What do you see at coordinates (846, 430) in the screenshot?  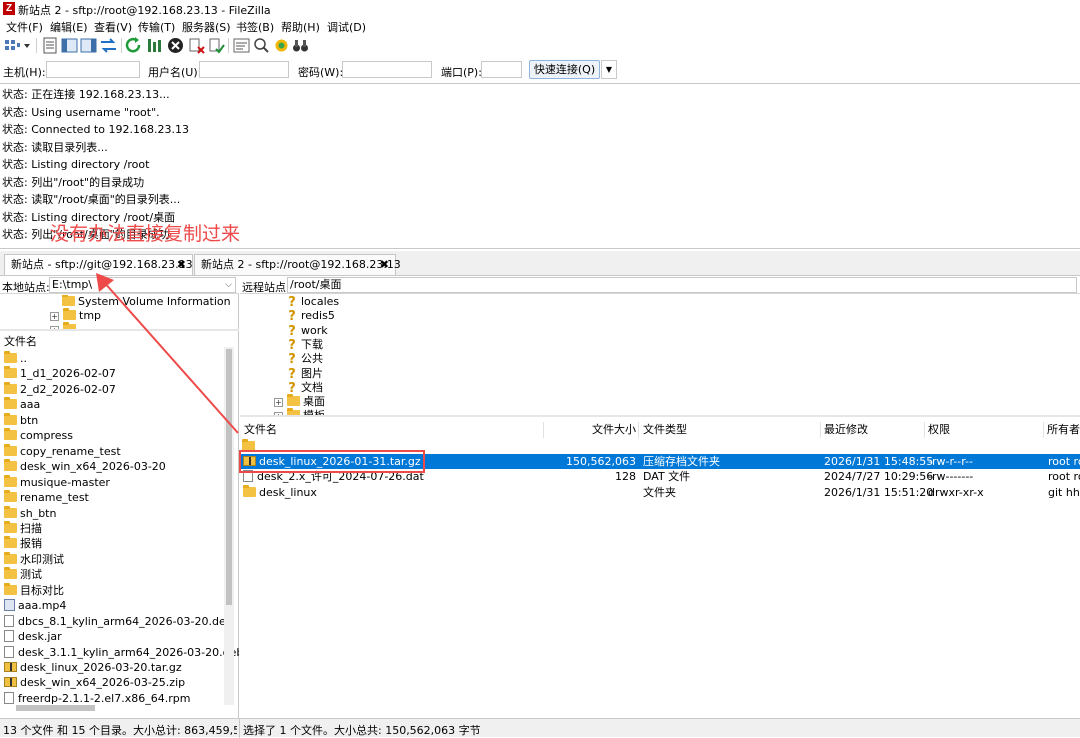 I see `remote-col-modified: 最近修改` at bounding box center [846, 430].